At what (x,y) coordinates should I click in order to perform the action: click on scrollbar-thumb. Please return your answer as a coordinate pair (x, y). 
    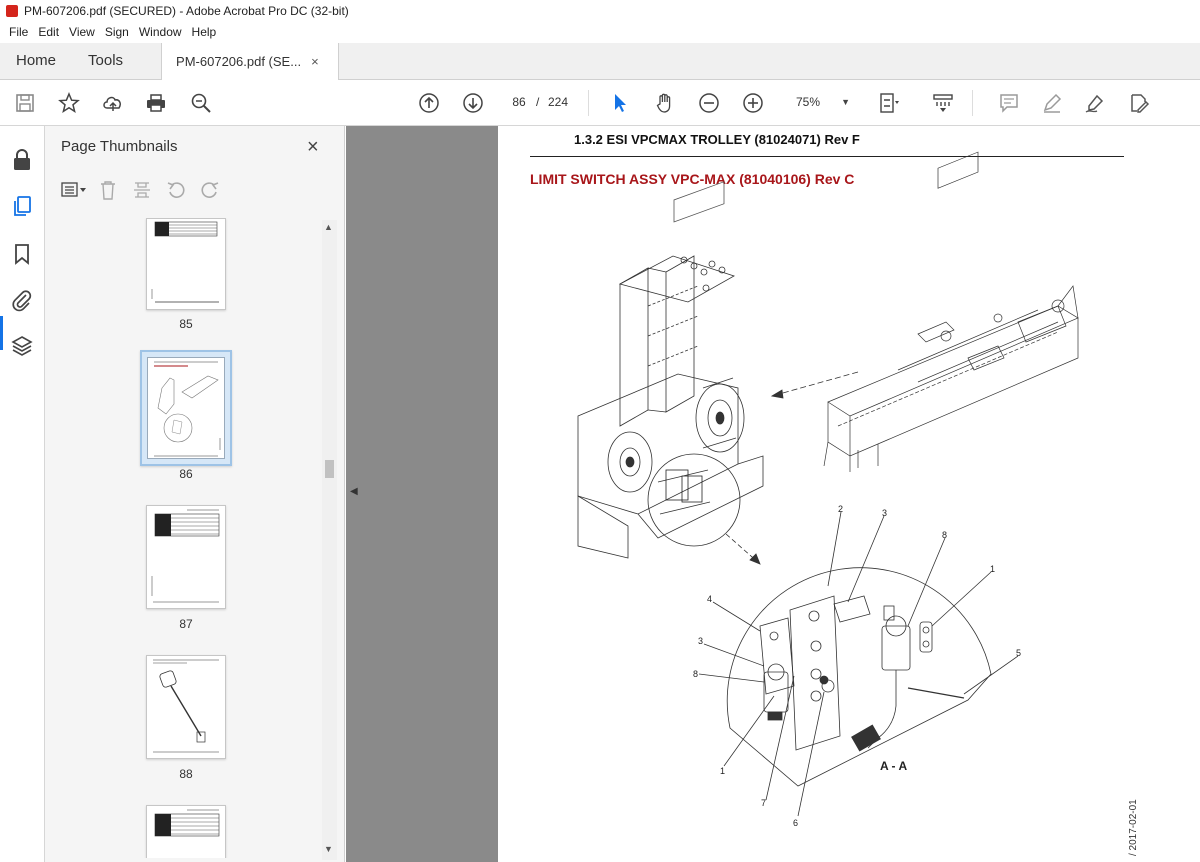
    Looking at the image, I should click on (329, 469).